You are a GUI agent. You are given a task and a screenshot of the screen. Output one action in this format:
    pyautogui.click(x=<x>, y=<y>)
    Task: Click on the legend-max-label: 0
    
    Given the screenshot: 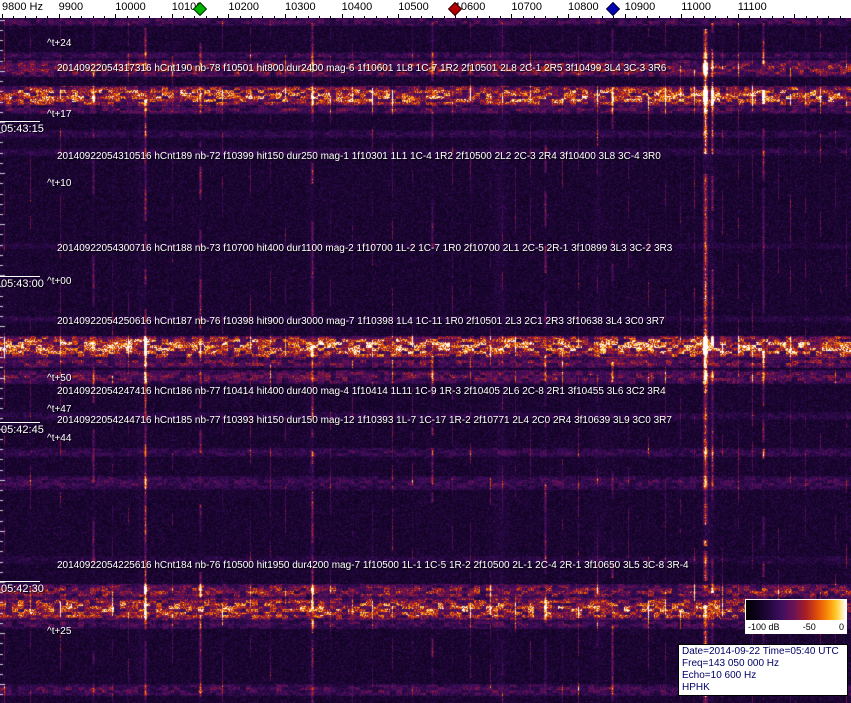 What is the action you would take?
    pyautogui.click(x=841, y=626)
    